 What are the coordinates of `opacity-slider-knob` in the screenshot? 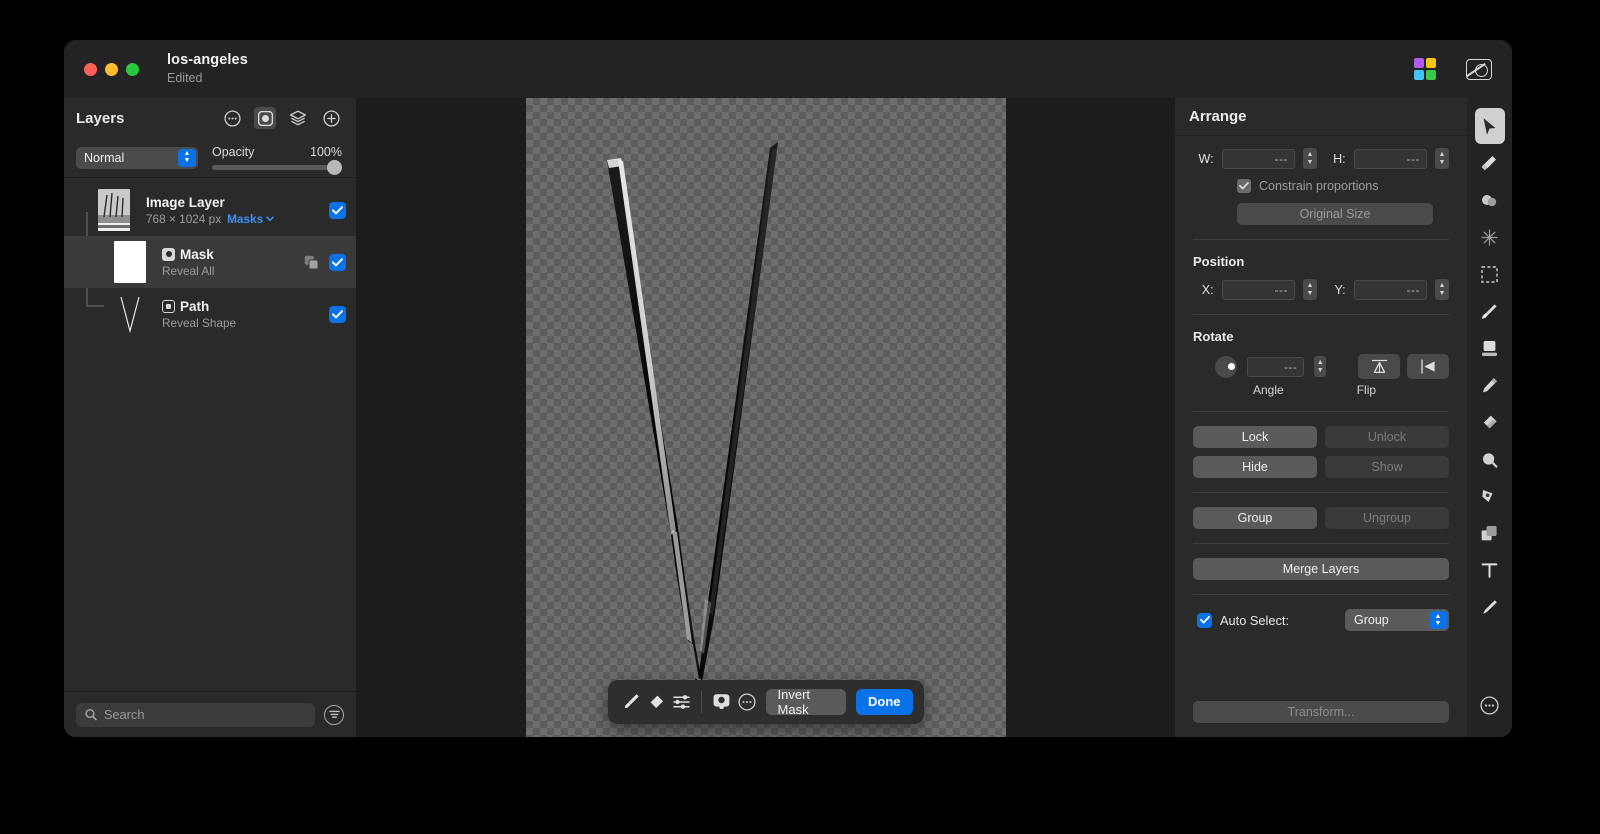 It's located at (334, 167).